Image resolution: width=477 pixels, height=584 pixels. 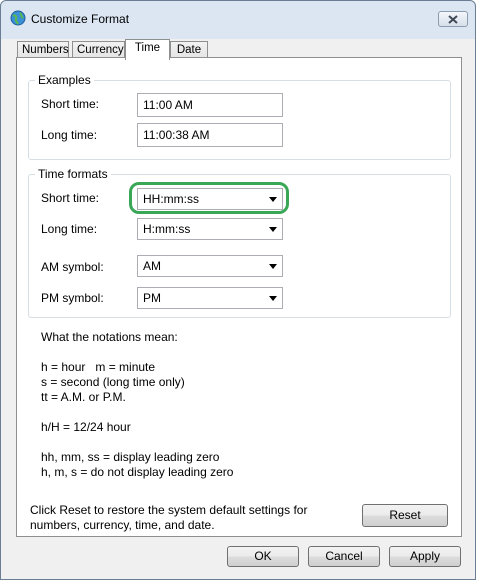 I want to click on am-symbol-dropdown-value: AM, so click(x=152, y=266).